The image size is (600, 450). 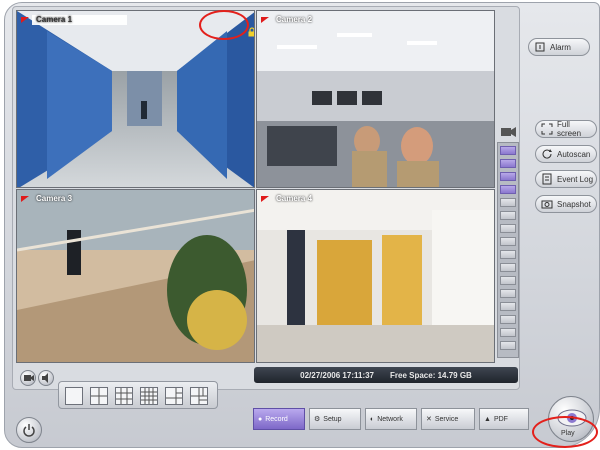 I want to click on record-icon: ●, so click(x=260, y=419).